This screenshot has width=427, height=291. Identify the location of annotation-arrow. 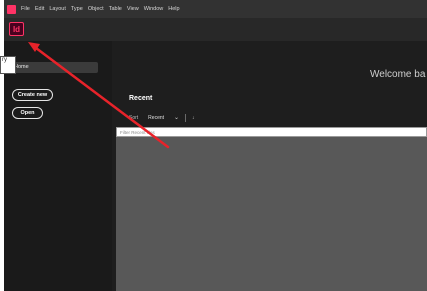
(99, 95).